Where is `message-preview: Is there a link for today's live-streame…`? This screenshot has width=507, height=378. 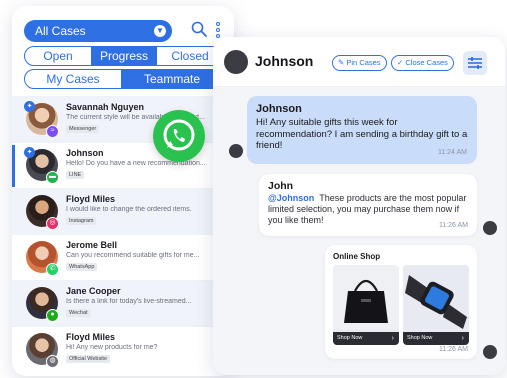 message-preview: Is there a link for today's live-streame… is located at coordinates (129, 301).